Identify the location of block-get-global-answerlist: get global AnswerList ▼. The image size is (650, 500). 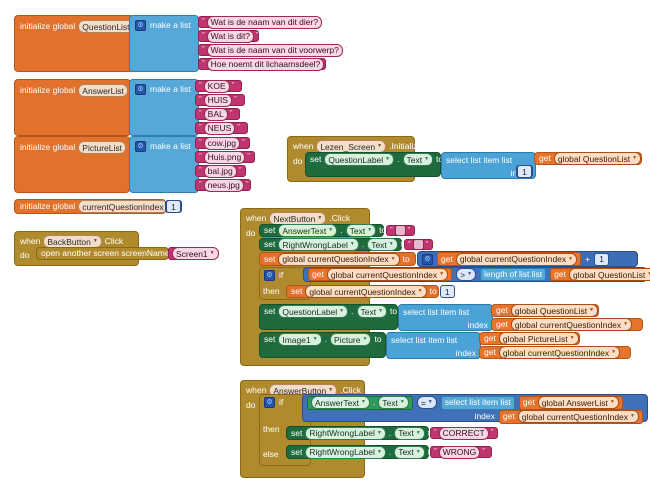
(570, 402).